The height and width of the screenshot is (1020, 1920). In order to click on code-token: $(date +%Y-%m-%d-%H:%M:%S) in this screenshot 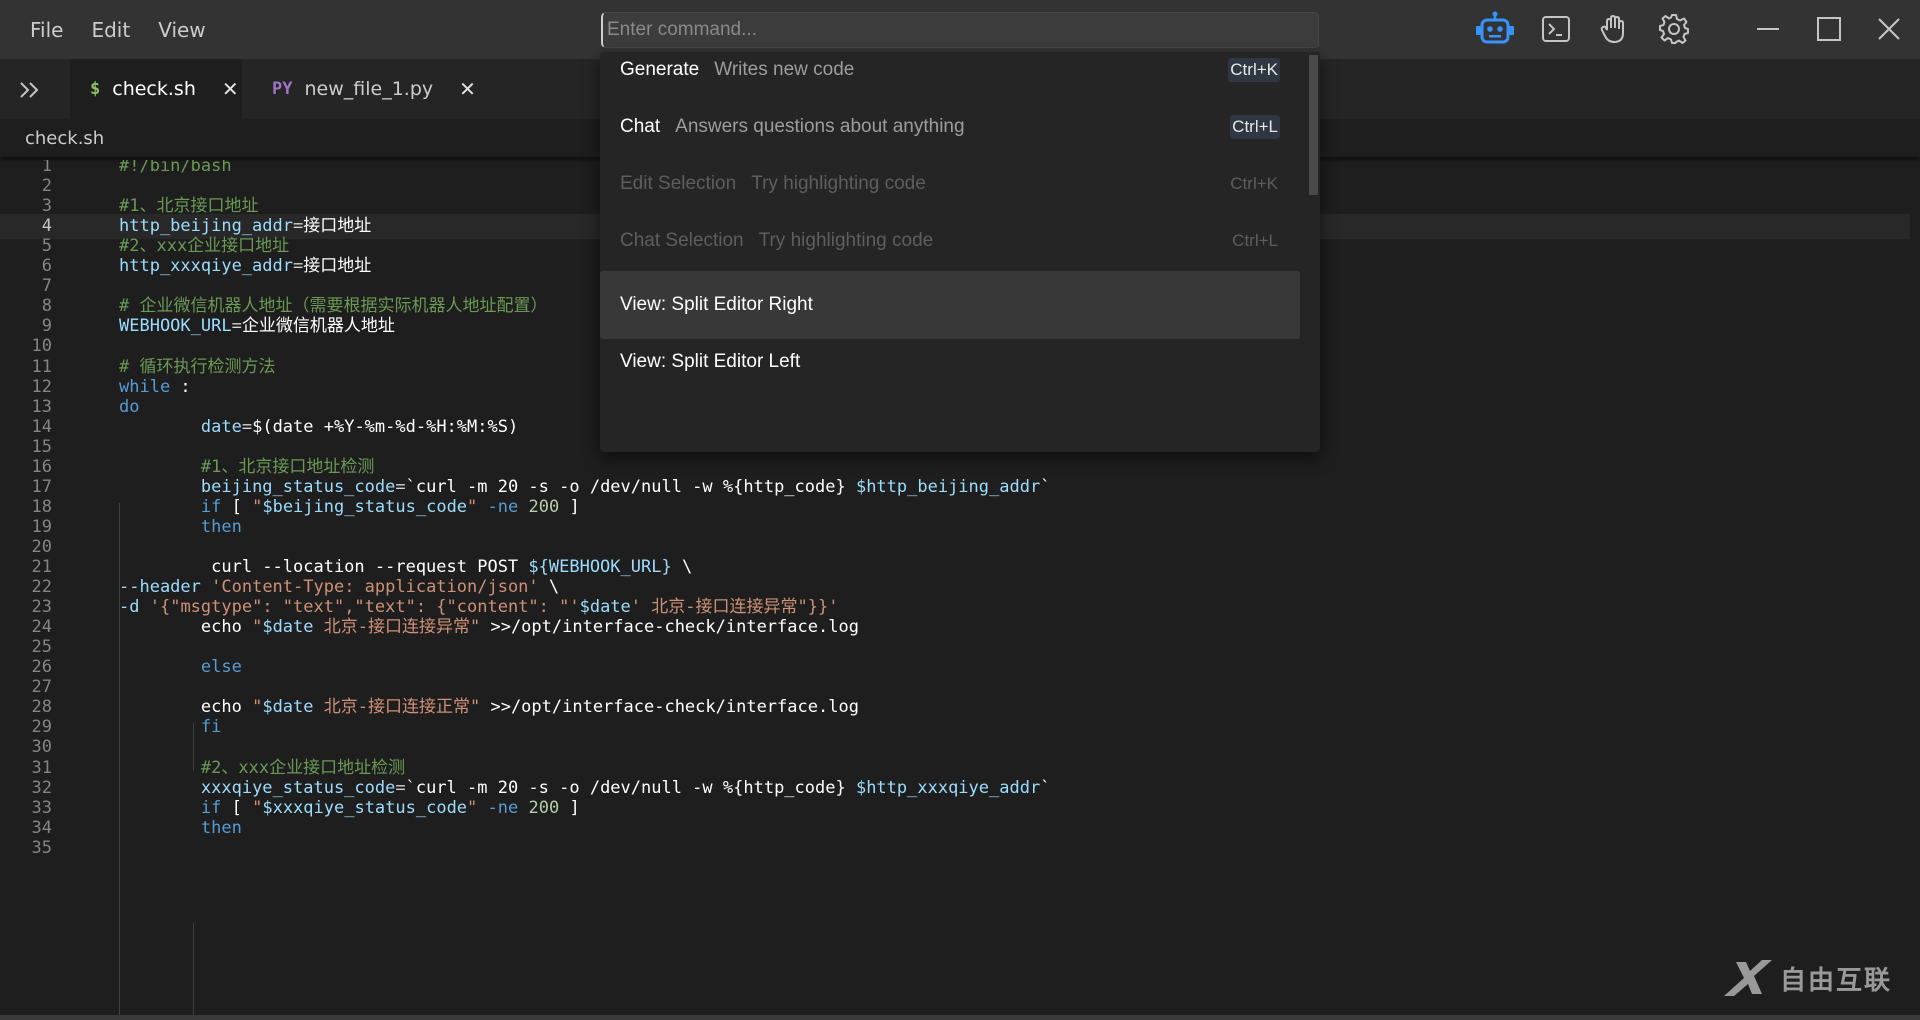, I will do `click(385, 426)`.